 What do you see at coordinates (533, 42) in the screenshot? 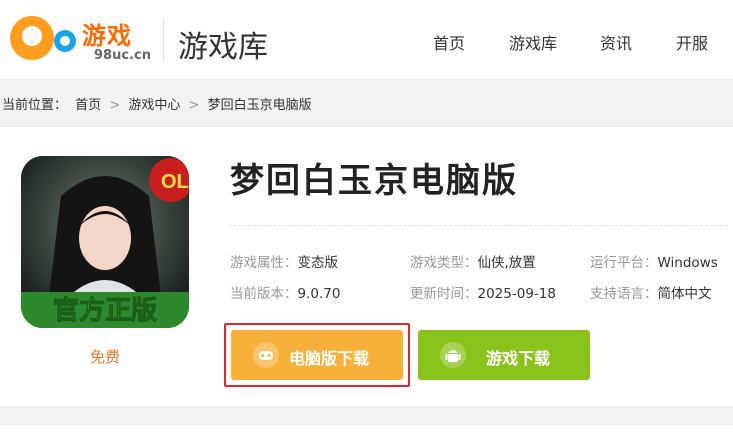
I see `nav-game-library: 游戏库` at bounding box center [533, 42].